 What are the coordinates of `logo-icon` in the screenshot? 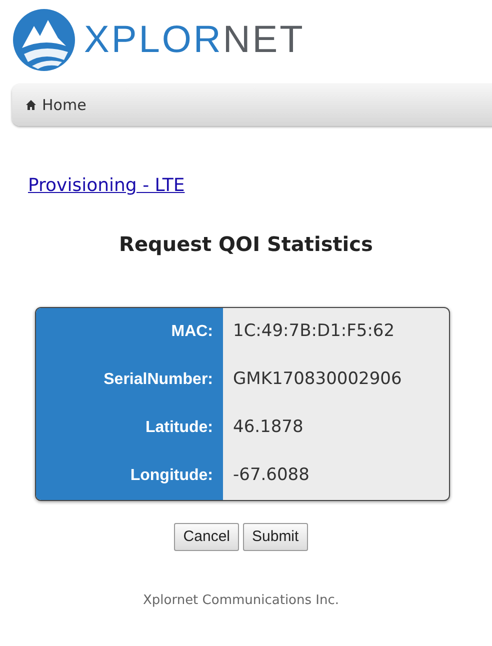 It's located at (44, 40).